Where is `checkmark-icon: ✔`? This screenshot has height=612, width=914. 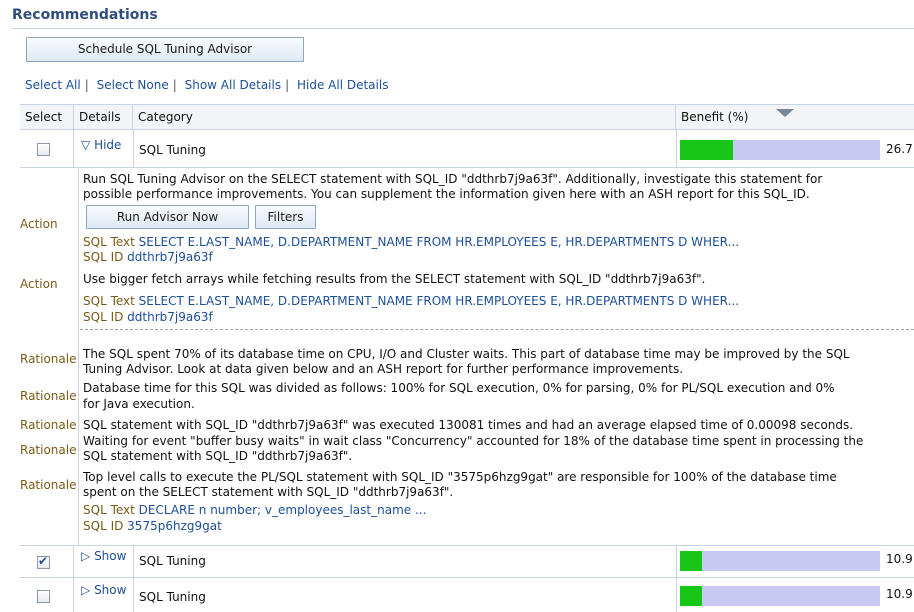 checkmark-icon: ✔ is located at coordinates (43, 561).